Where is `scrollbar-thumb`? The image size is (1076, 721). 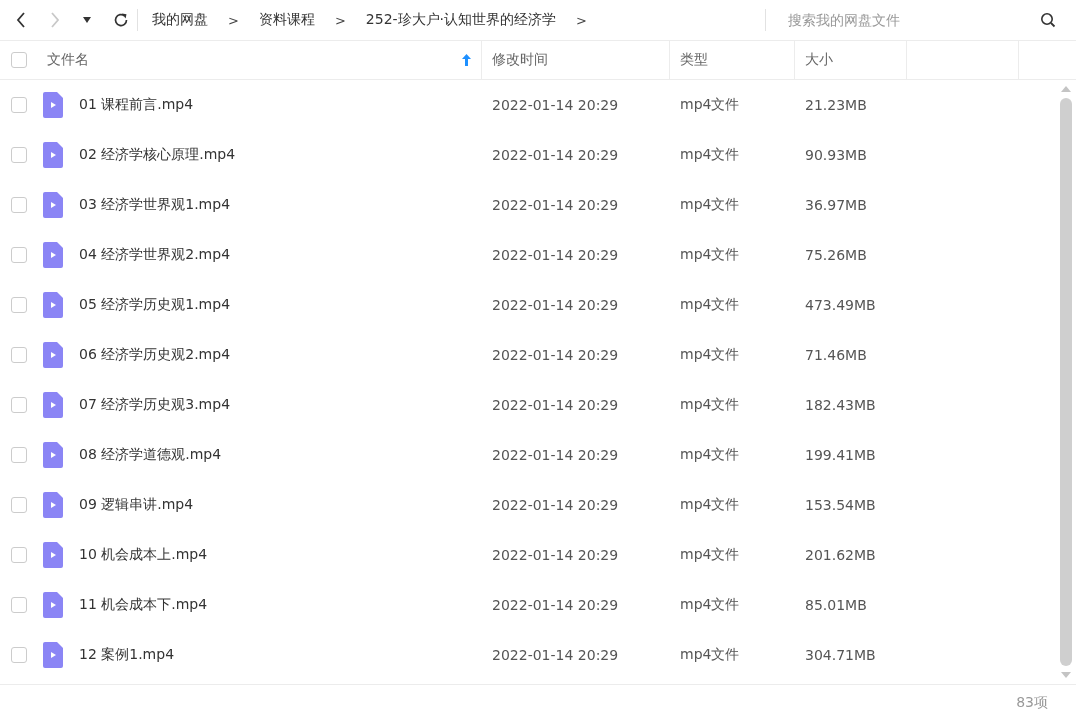 scrollbar-thumb is located at coordinates (1066, 382).